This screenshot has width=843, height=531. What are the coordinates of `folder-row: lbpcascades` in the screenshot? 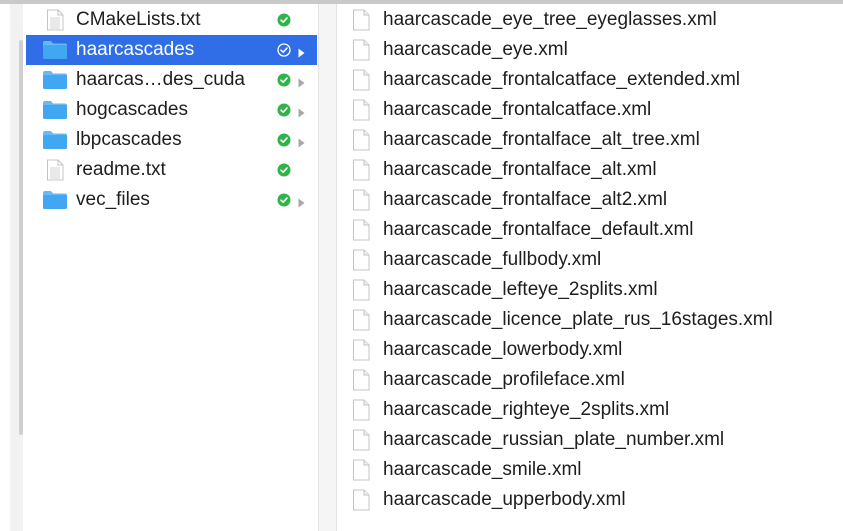 It's located at (171, 140).